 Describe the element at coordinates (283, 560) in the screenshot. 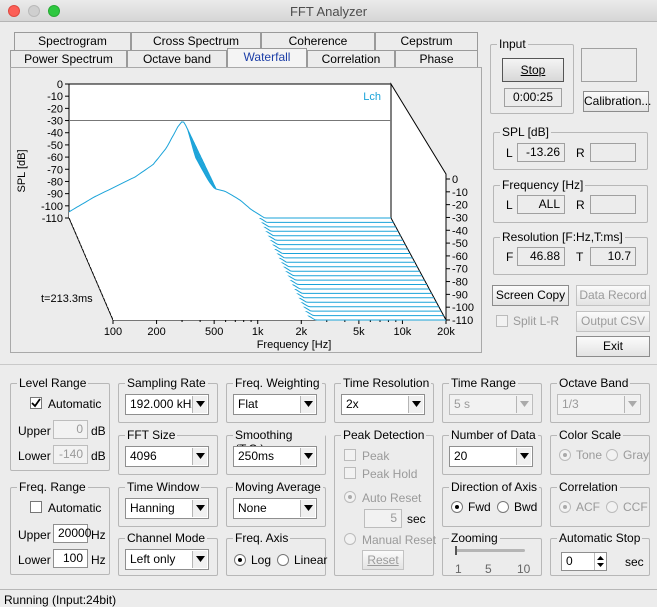

I see `freq-axis-linear-radio` at that location.